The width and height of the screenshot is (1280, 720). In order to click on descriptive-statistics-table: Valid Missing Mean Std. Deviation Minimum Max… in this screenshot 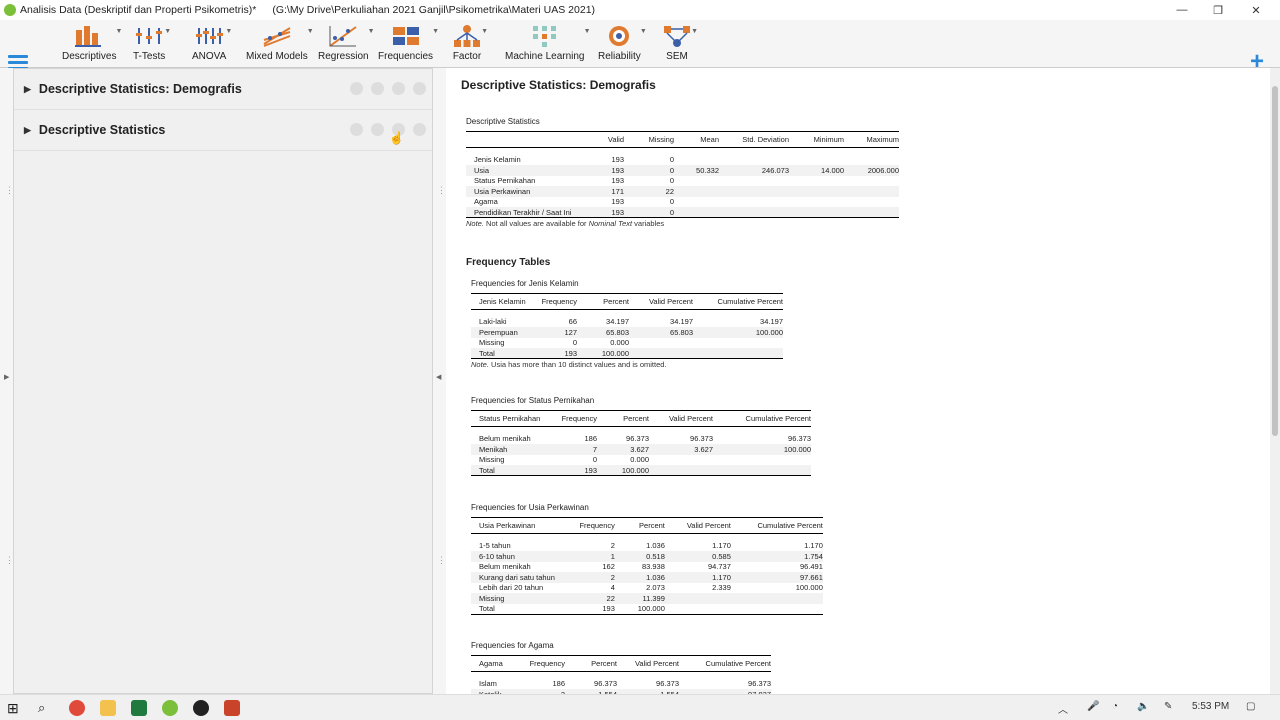, I will do `click(682, 174)`.